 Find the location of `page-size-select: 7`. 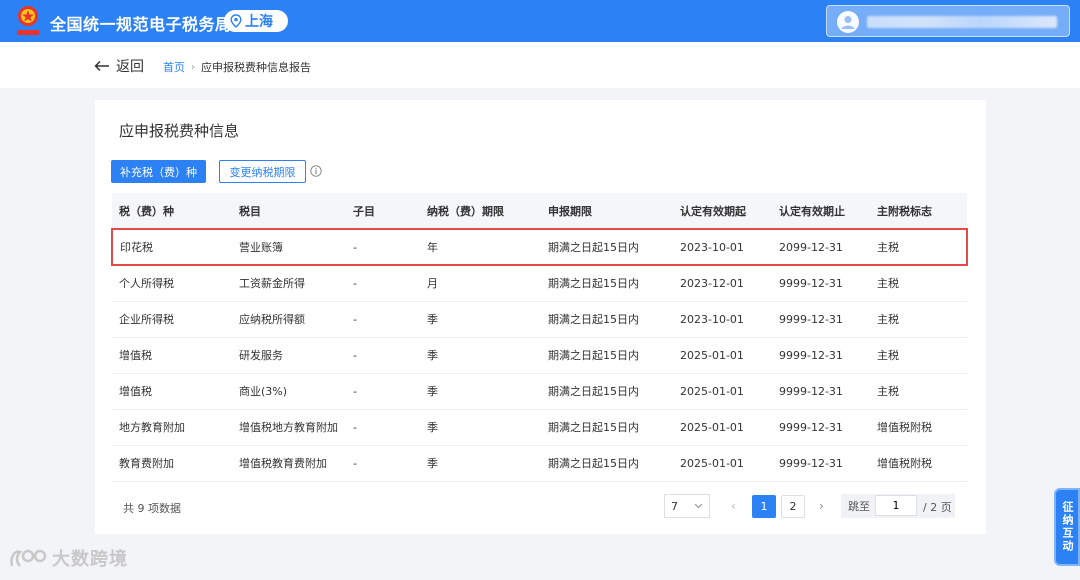

page-size-select: 7 is located at coordinates (687, 506).